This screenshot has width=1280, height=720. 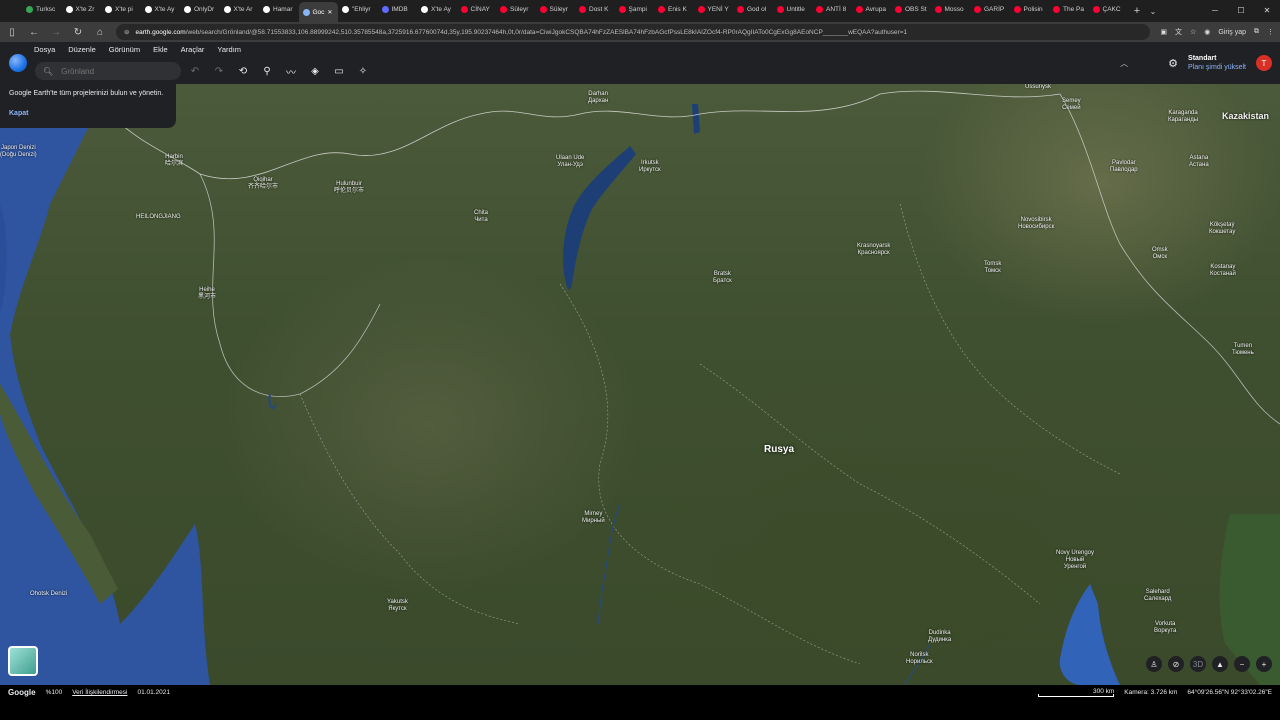 What do you see at coordinates (1069, 9) in the screenshot?
I see `browser-tab: The Pa` at bounding box center [1069, 9].